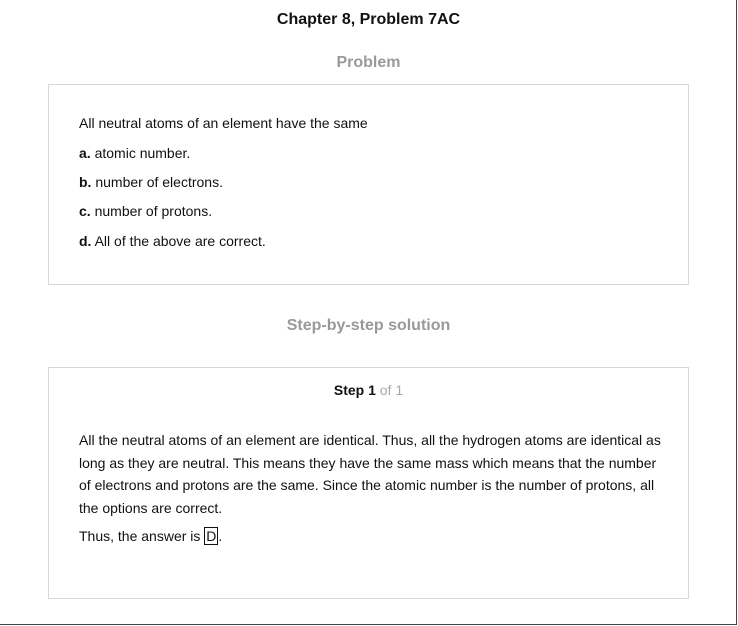 The image size is (738, 626). I want to click on option-a-text: atomic number., so click(142, 153).